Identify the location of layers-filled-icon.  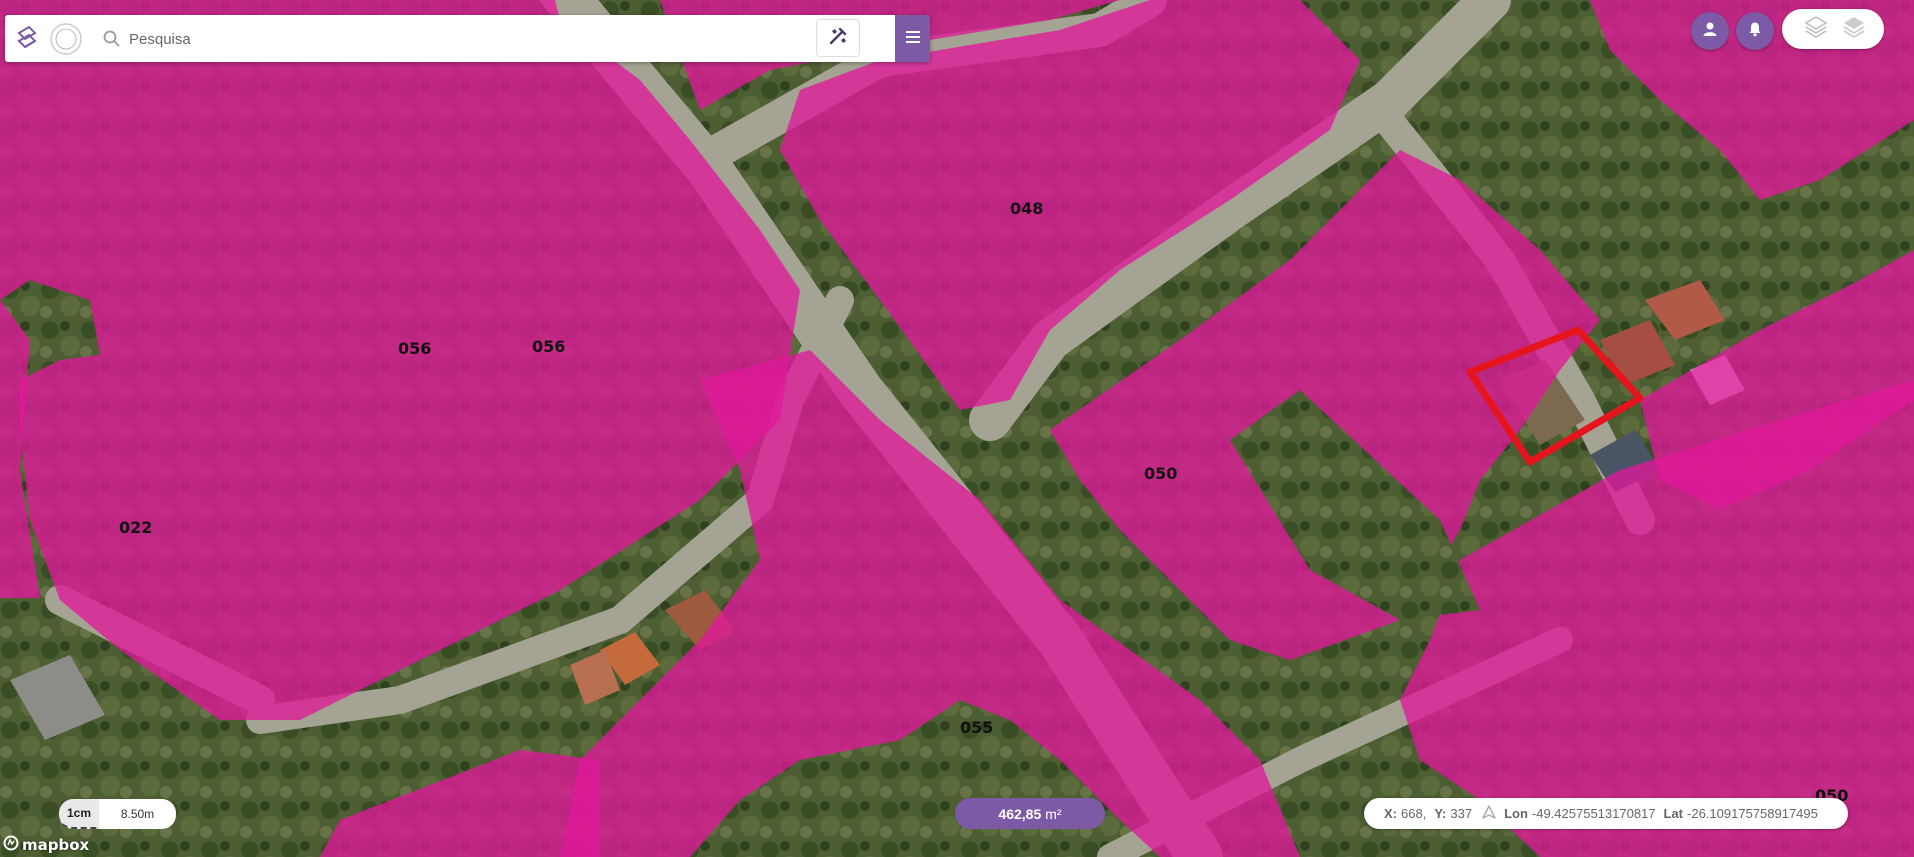
(1854, 29).